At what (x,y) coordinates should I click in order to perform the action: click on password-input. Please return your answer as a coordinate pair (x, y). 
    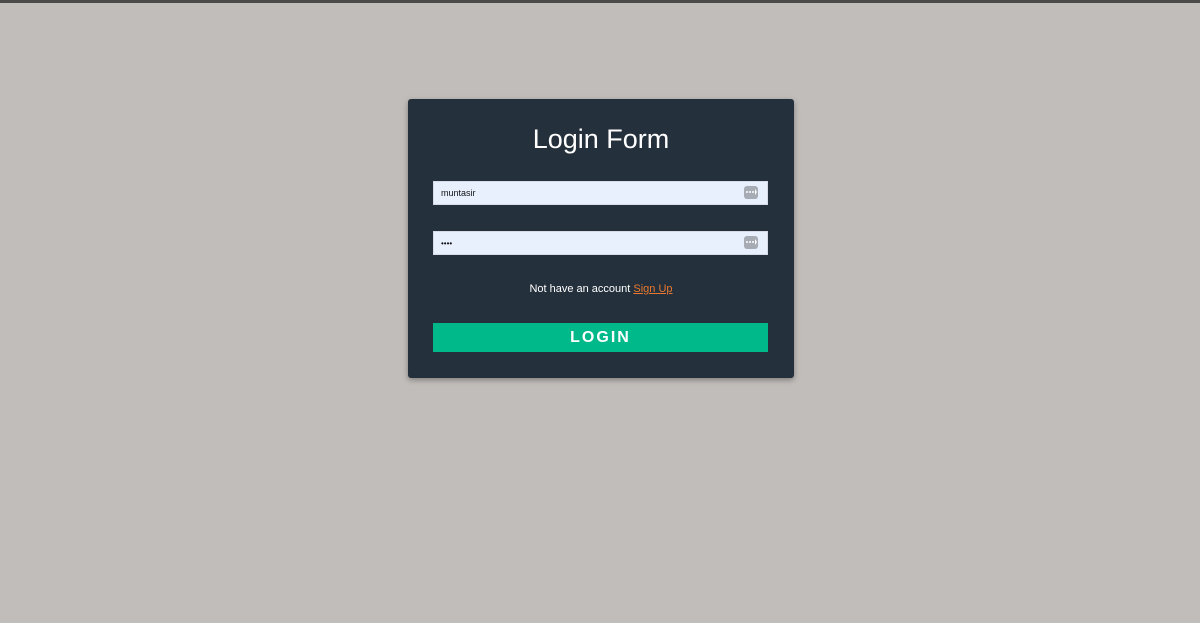
    Looking at the image, I should click on (586, 243).